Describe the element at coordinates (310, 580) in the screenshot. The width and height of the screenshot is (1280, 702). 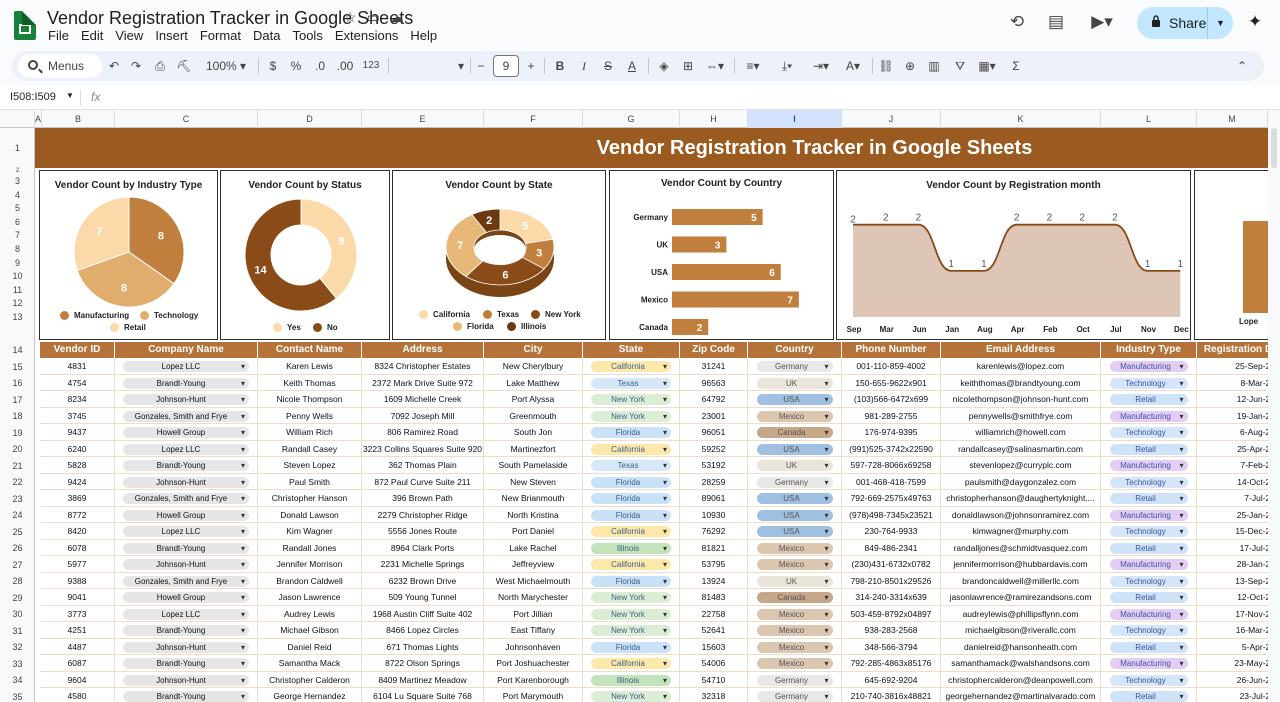
I see `cell-contact-name: Brandon Caldwell` at that location.